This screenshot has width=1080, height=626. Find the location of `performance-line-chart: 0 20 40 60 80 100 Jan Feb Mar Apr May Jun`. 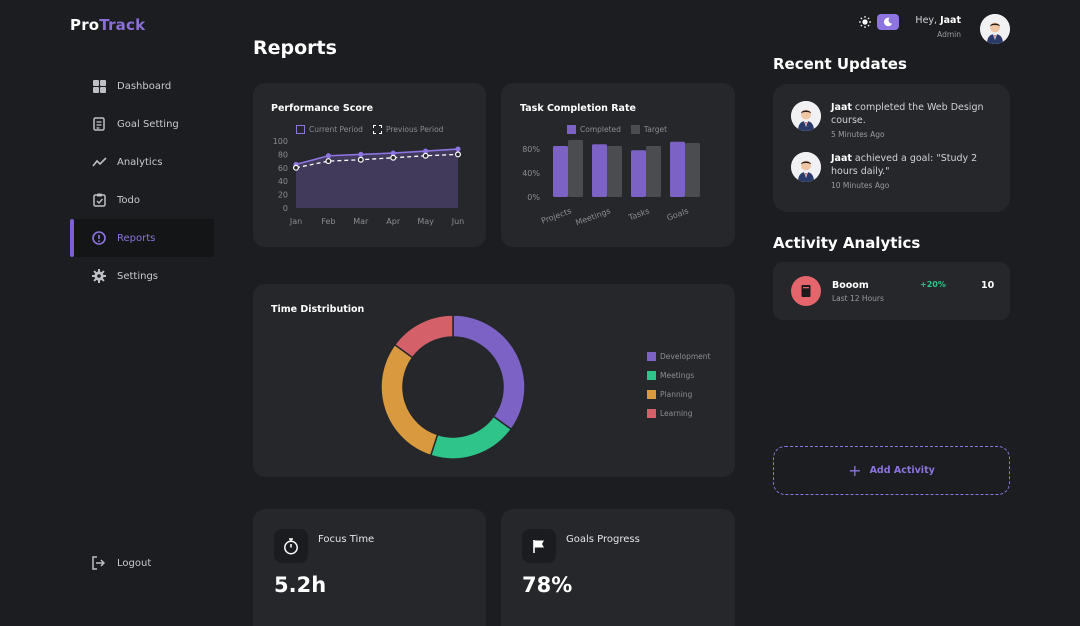

performance-line-chart: 0 20 40 60 80 100 Jan Feb Mar Apr May Jun is located at coordinates (369, 181).